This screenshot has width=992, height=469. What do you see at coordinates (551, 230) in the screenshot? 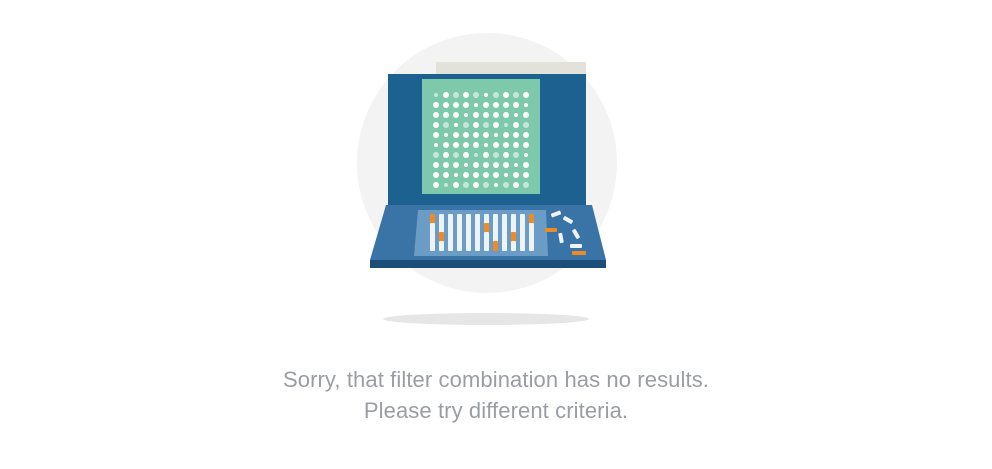
I see `loose-peg` at bounding box center [551, 230].